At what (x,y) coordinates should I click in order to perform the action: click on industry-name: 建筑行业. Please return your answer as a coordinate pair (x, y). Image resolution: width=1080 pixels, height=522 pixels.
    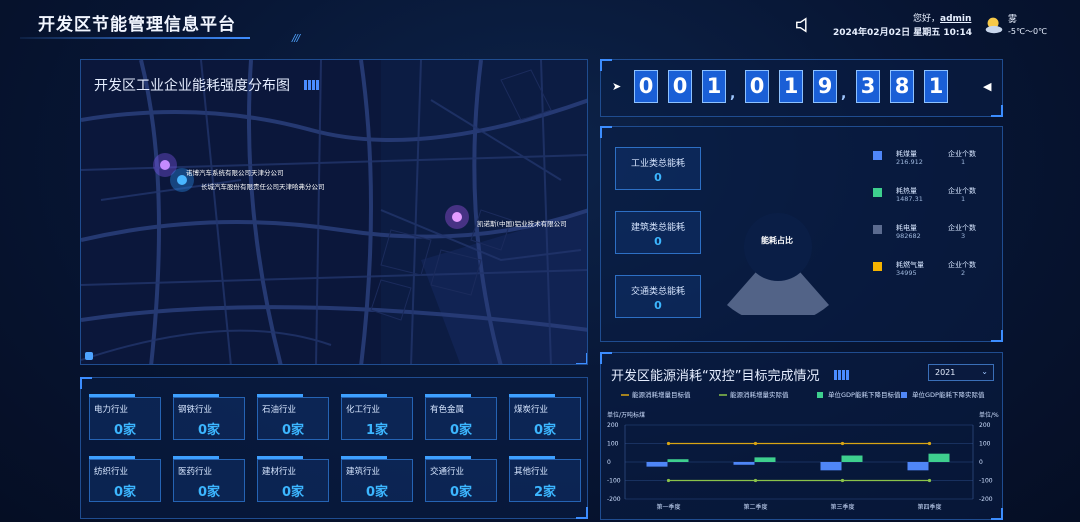
    Looking at the image, I should click on (363, 472).